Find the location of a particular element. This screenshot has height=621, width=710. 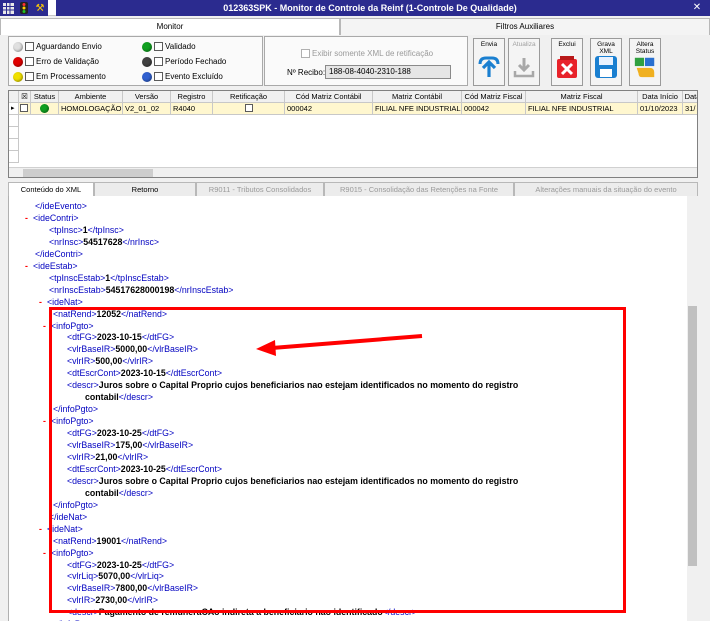

col-header-cod-matriz-contabil: Cód Matriz Contábil is located at coordinates (329, 97).